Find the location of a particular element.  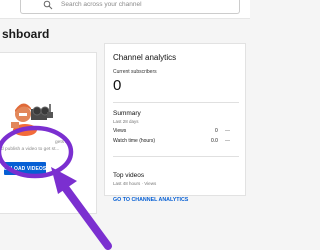

search-icon is located at coordinates (48, 5).